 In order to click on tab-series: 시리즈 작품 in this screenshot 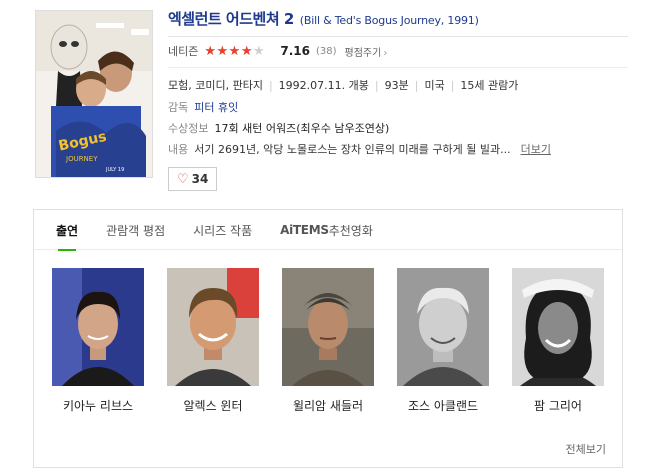, I will do `click(222, 230)`.